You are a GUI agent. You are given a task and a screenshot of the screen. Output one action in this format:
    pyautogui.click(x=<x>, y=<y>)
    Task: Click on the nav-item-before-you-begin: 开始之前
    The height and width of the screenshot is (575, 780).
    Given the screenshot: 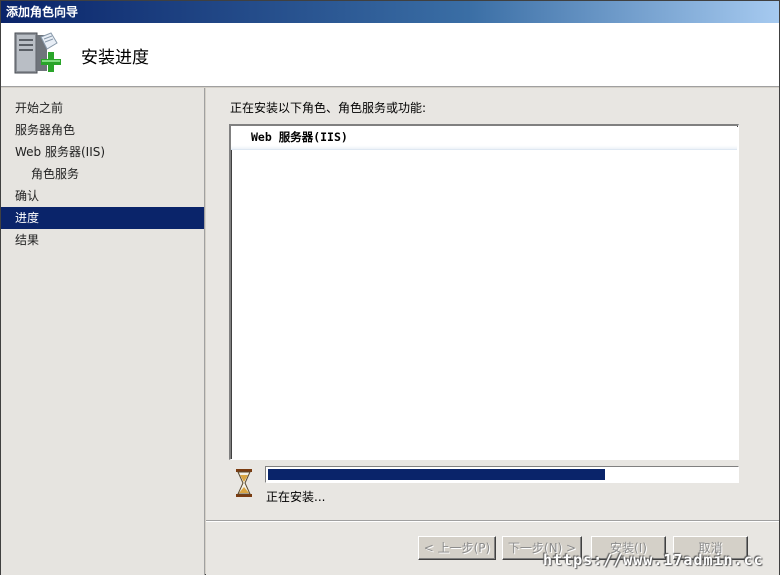 What is the action you would take?
    pyautogui.click(x=102, y=108)
    